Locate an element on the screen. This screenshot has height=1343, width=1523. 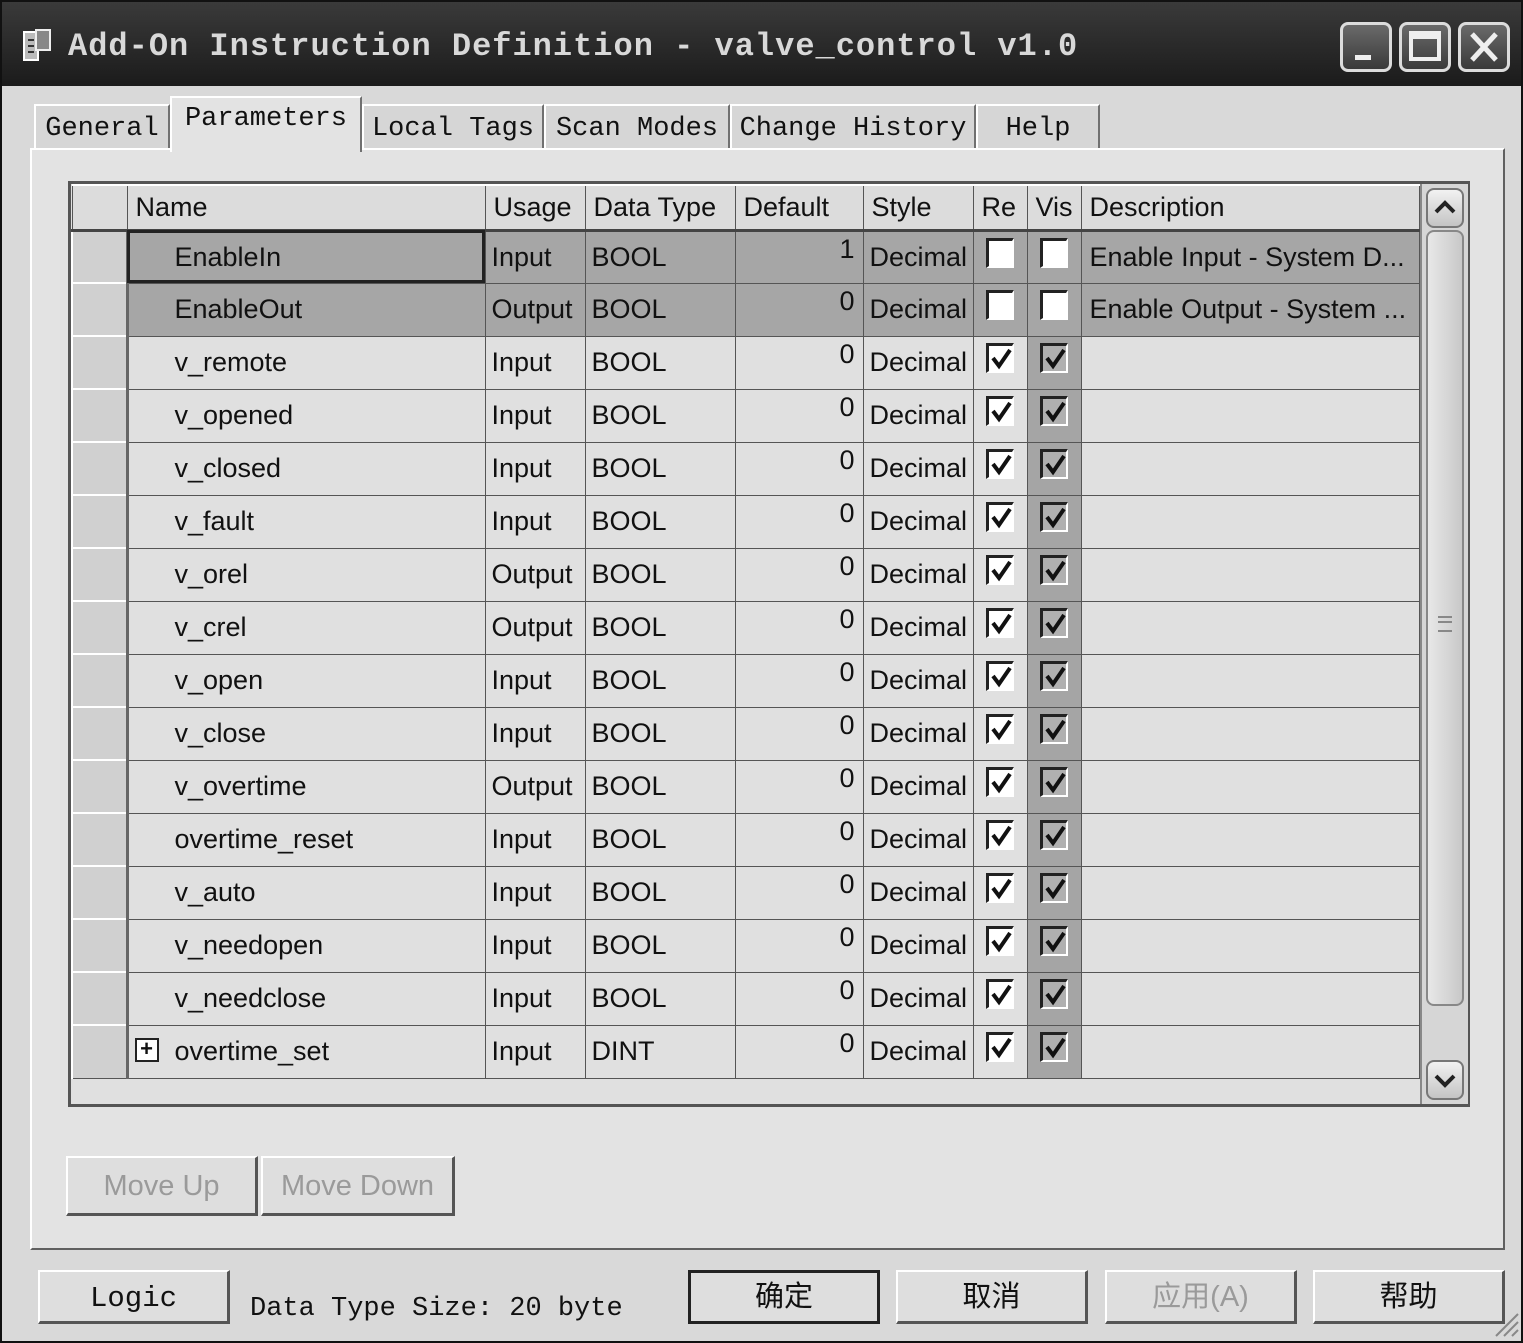
table-row: v_remote Input BOOL 0 Decimal is located at coordinates (745, 362).